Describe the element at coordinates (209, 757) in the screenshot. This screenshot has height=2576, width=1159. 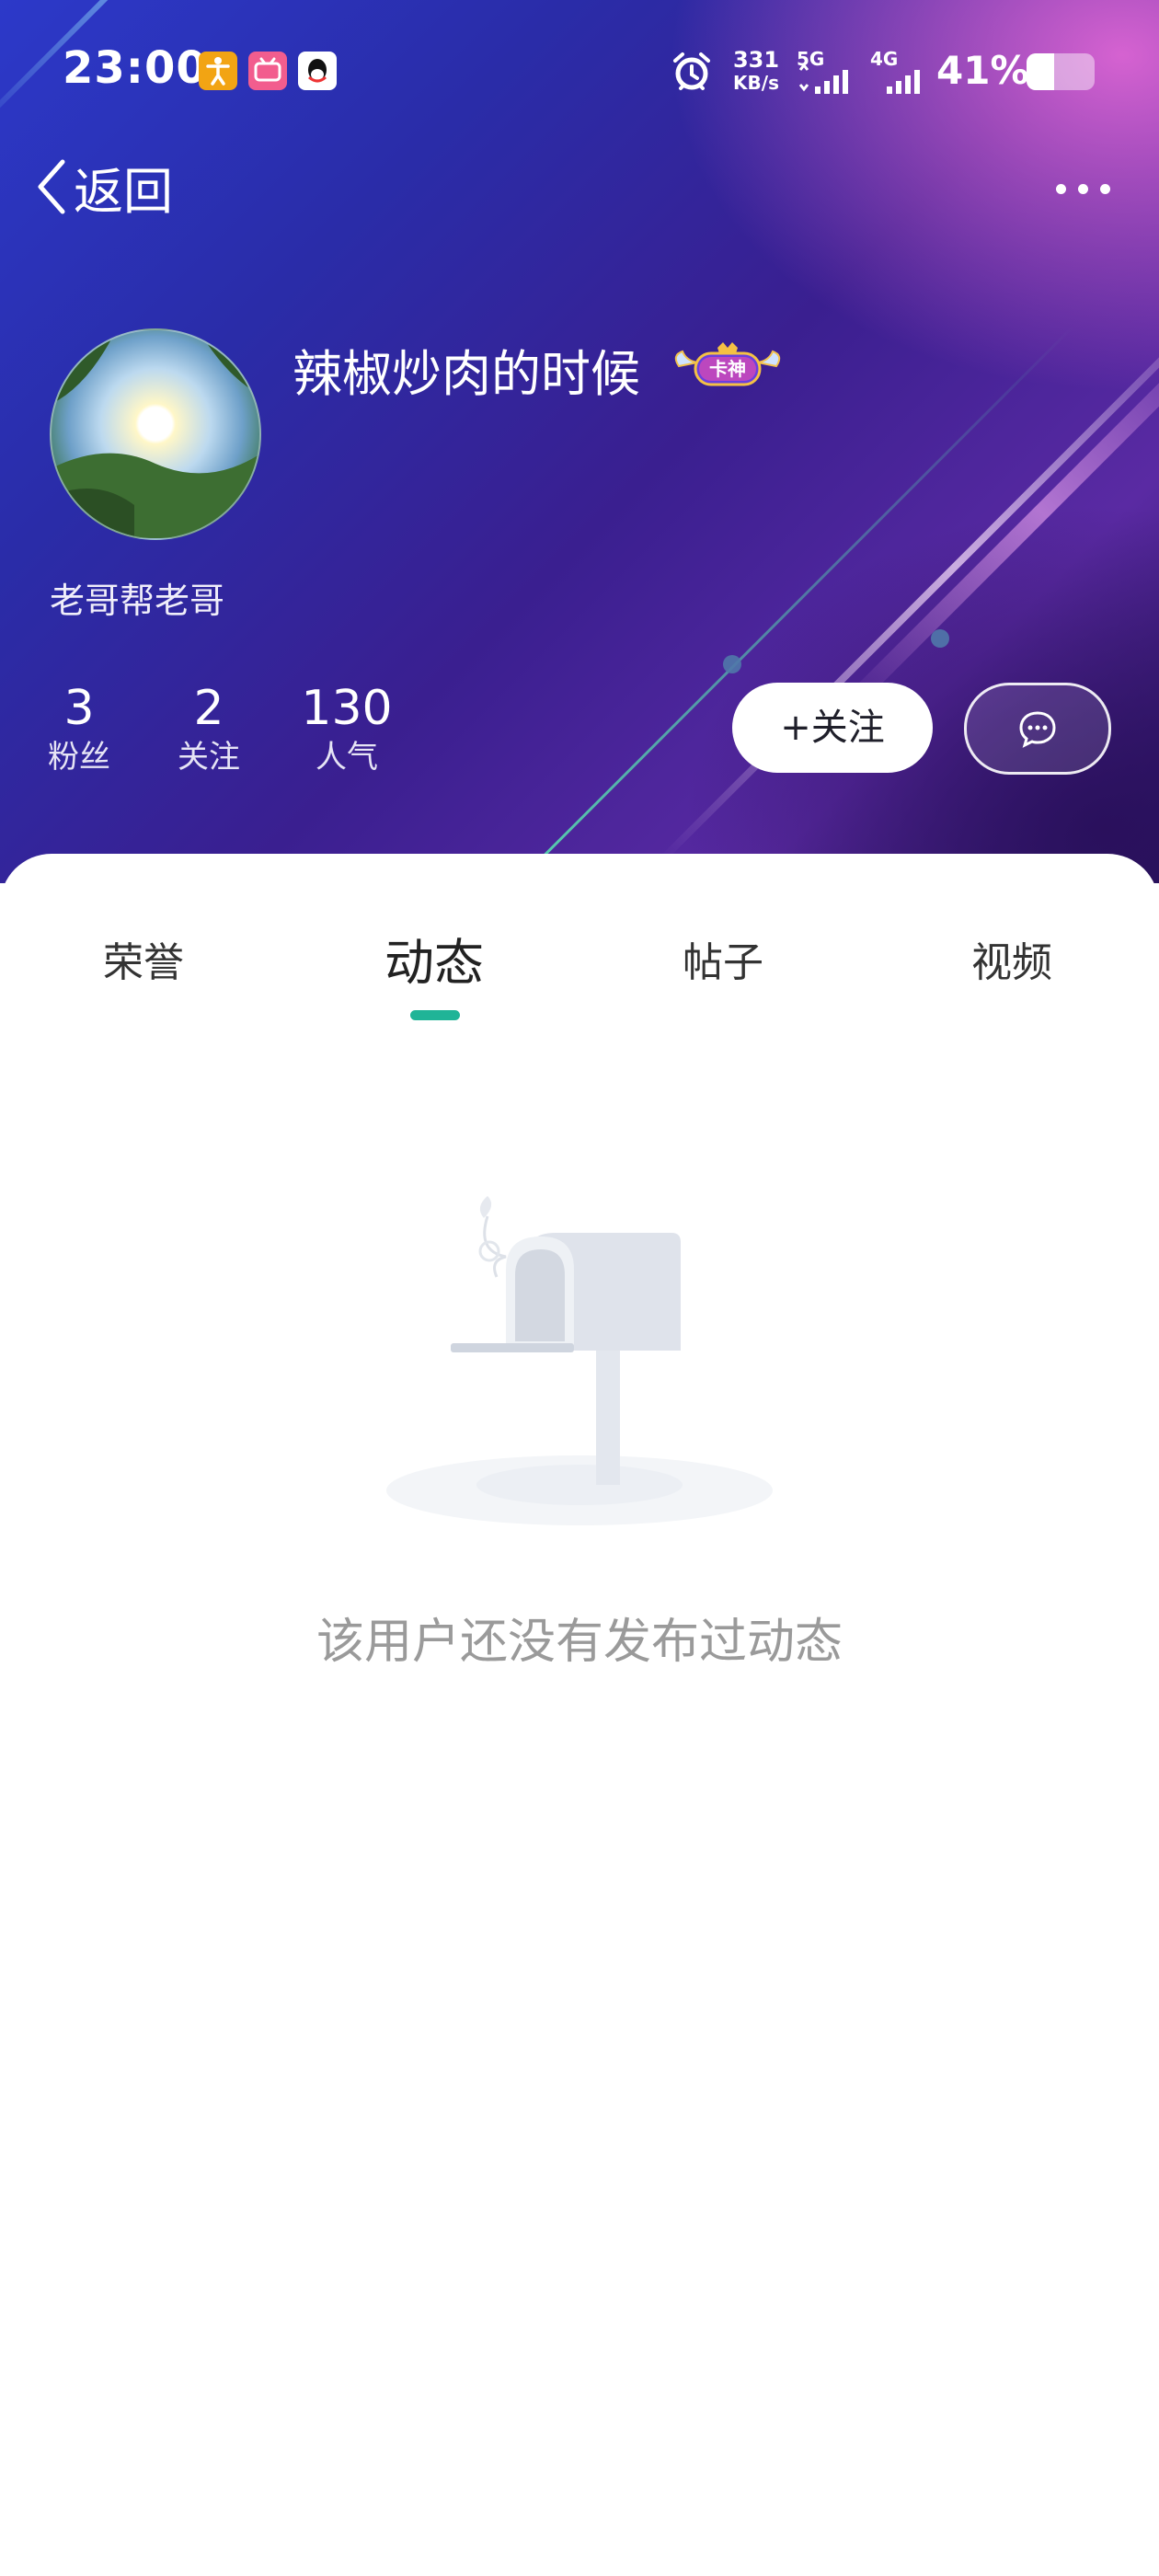
I see `stat-label: 关注` at that location.